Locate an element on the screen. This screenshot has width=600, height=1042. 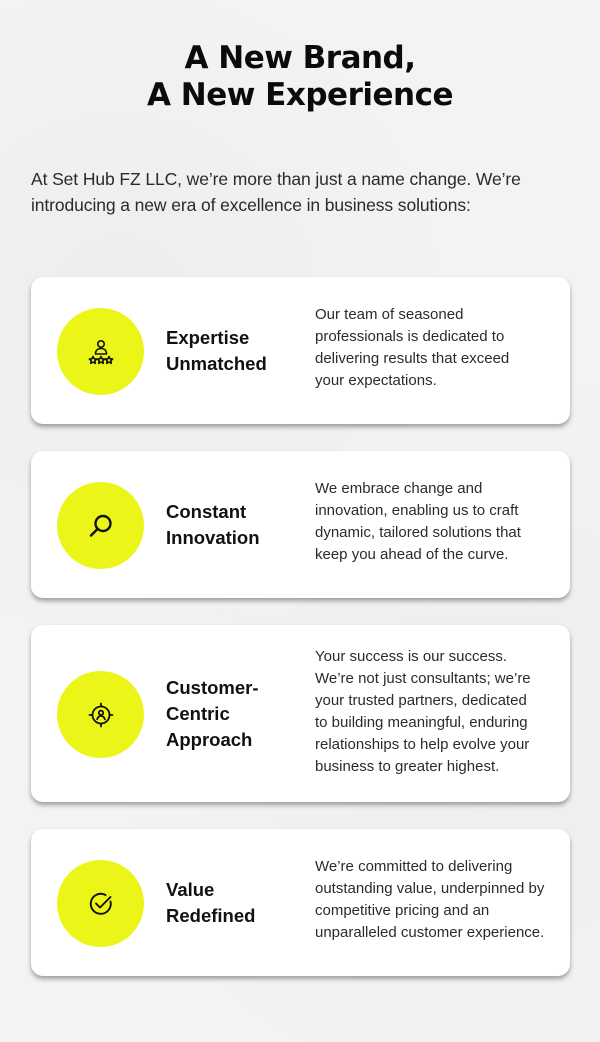
expert-stars-icon is located at coordinates (100, 351).